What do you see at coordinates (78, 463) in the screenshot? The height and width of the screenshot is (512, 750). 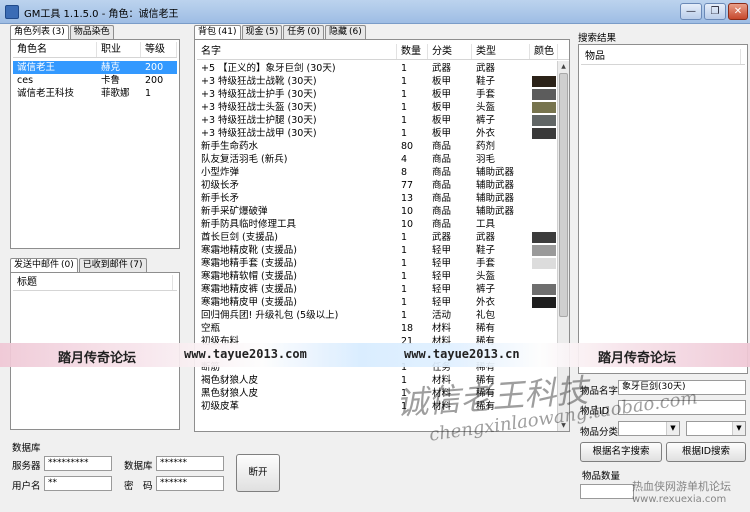 I see `server-field: *********` at bounding box center [78, 463].